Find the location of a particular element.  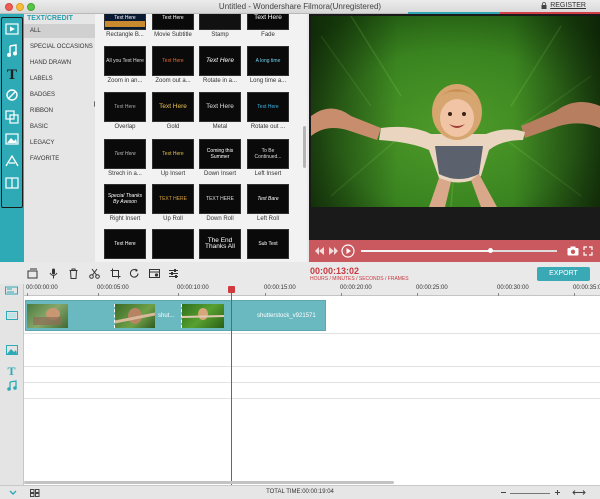

ruler-time-label: 00:00:25:00 is located at coordinates (432, 288).